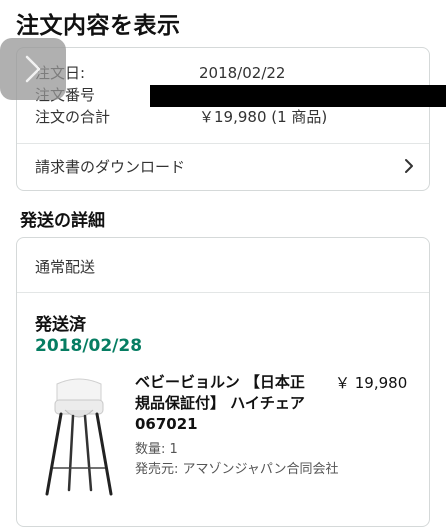 The image size is (446, 527). Describe the element at coordinates (237, 469) in the screenshot. I see `product-seller: 発売元: アマゾンジャパン合同会社` at that location.